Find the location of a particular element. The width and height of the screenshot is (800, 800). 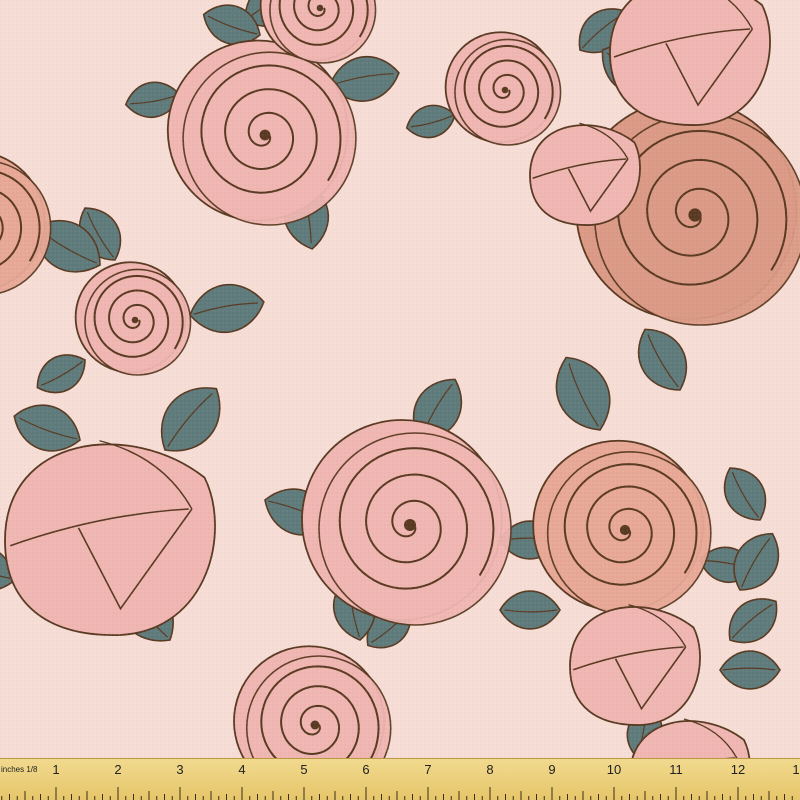

ruler-unit-label: inches 1/8 is located at coordinates (19, 769).